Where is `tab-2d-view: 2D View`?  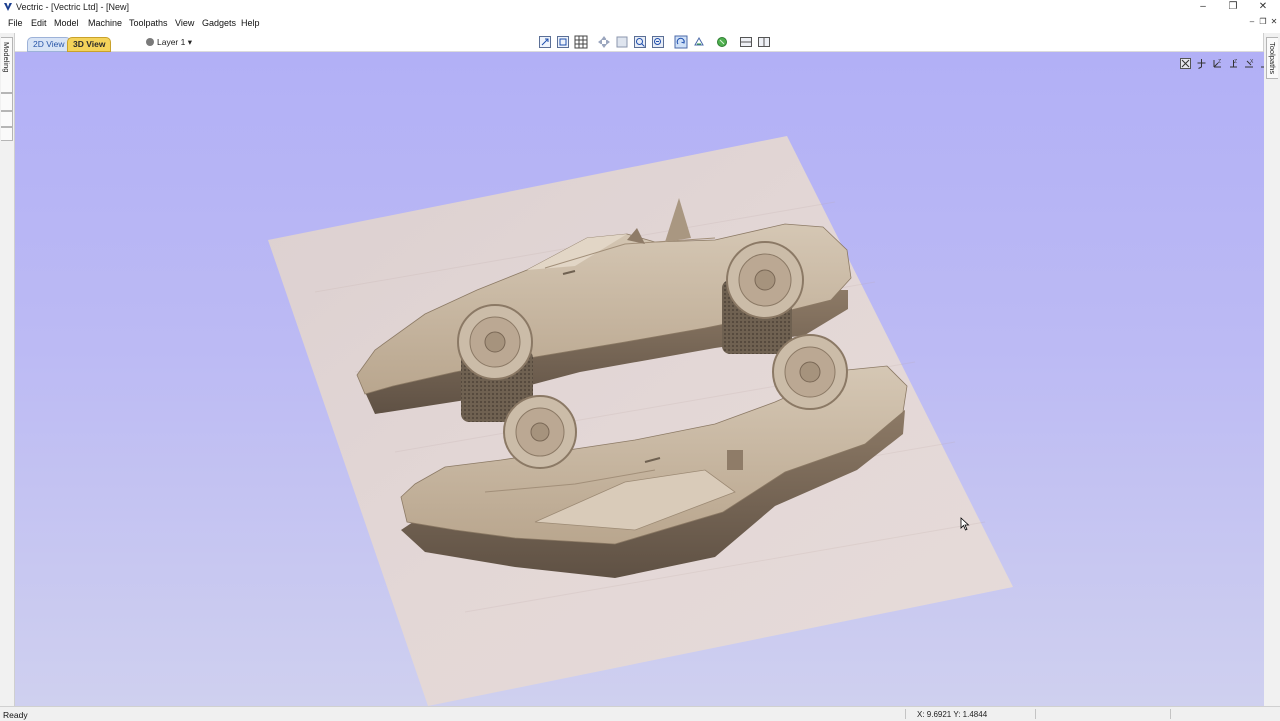 tab-2d-view: 2D View is located at coordinates (49, 44).